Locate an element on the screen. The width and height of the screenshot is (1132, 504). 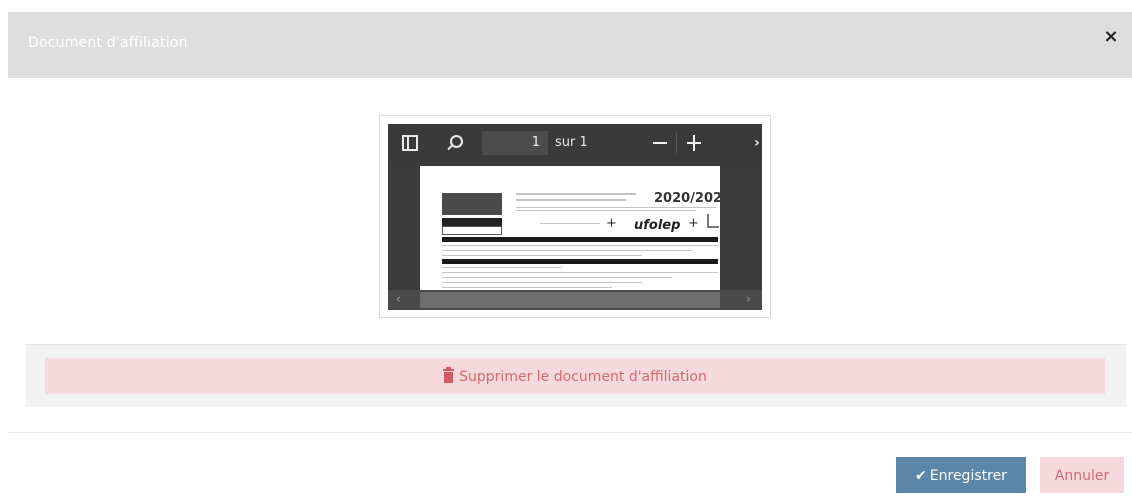
pdf-sketch-logo is located at coordinates (713, 221).